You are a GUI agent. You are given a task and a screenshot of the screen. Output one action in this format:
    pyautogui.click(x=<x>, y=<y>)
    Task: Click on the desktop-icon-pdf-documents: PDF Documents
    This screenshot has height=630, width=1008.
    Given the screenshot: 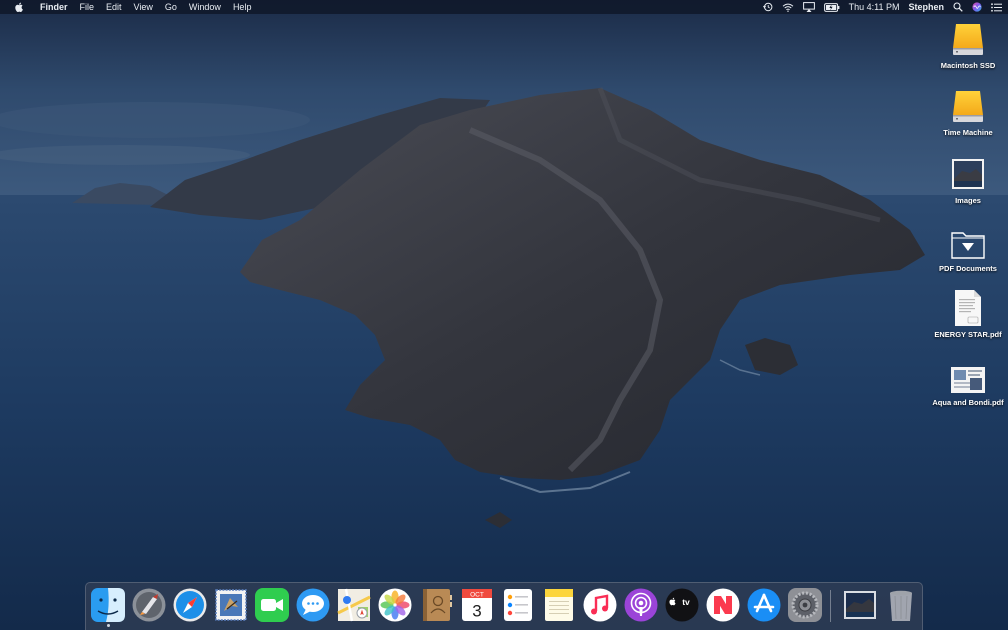 What is the action you would take?
    pyautogui.click(x=968, y=247)
    